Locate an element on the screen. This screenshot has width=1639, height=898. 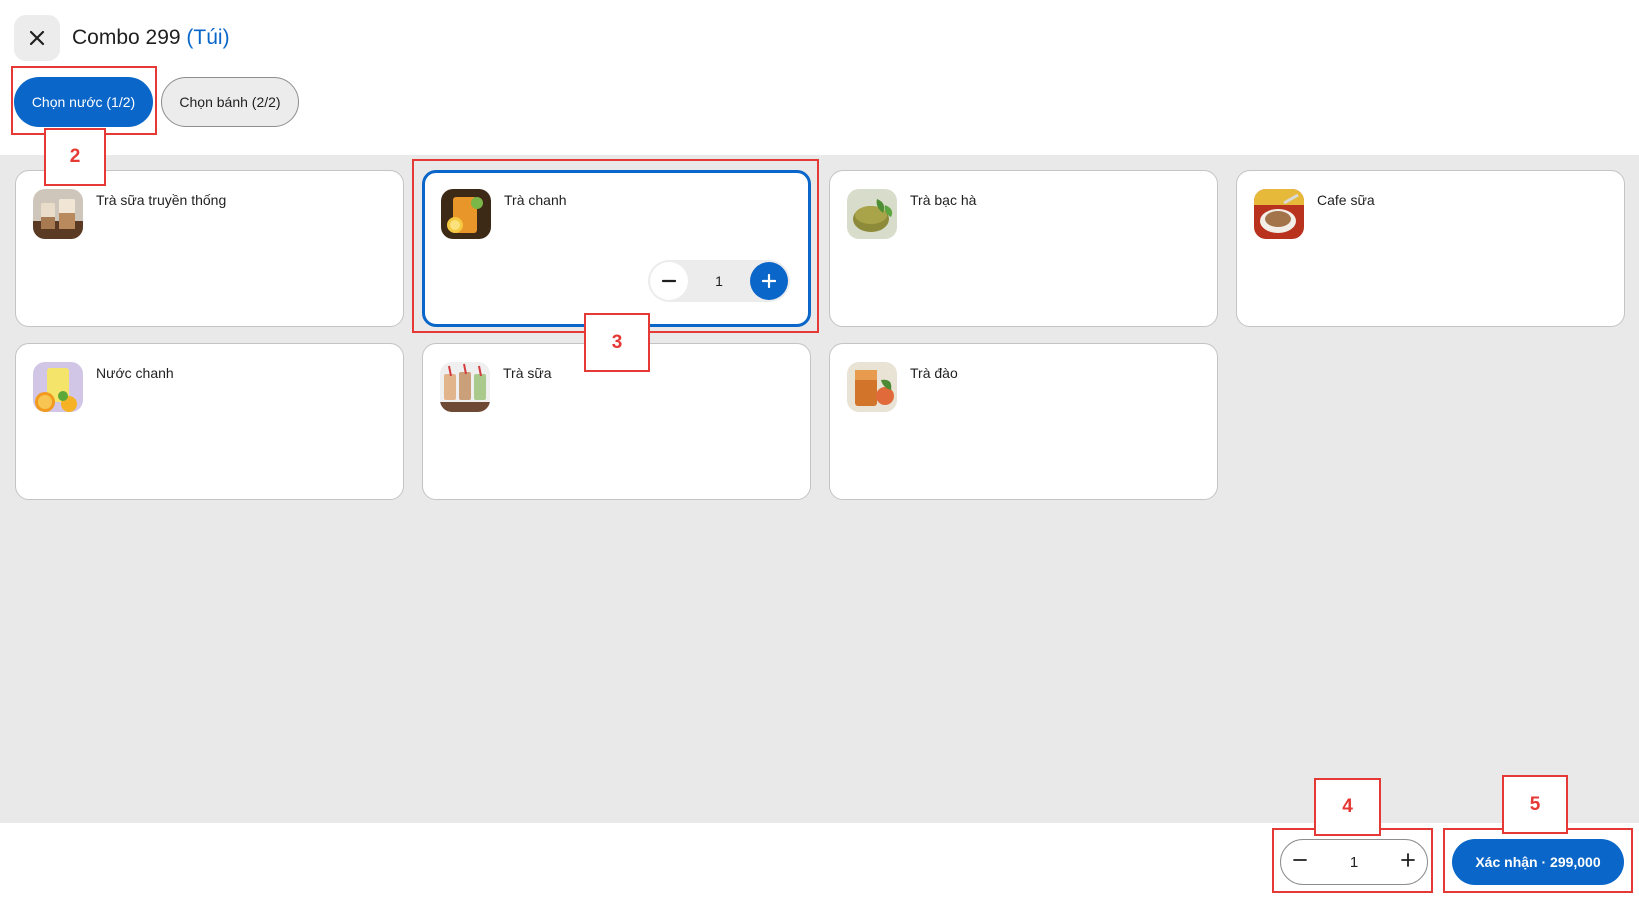
annotation-label-3: 3 is located at coordinates (617, 342).